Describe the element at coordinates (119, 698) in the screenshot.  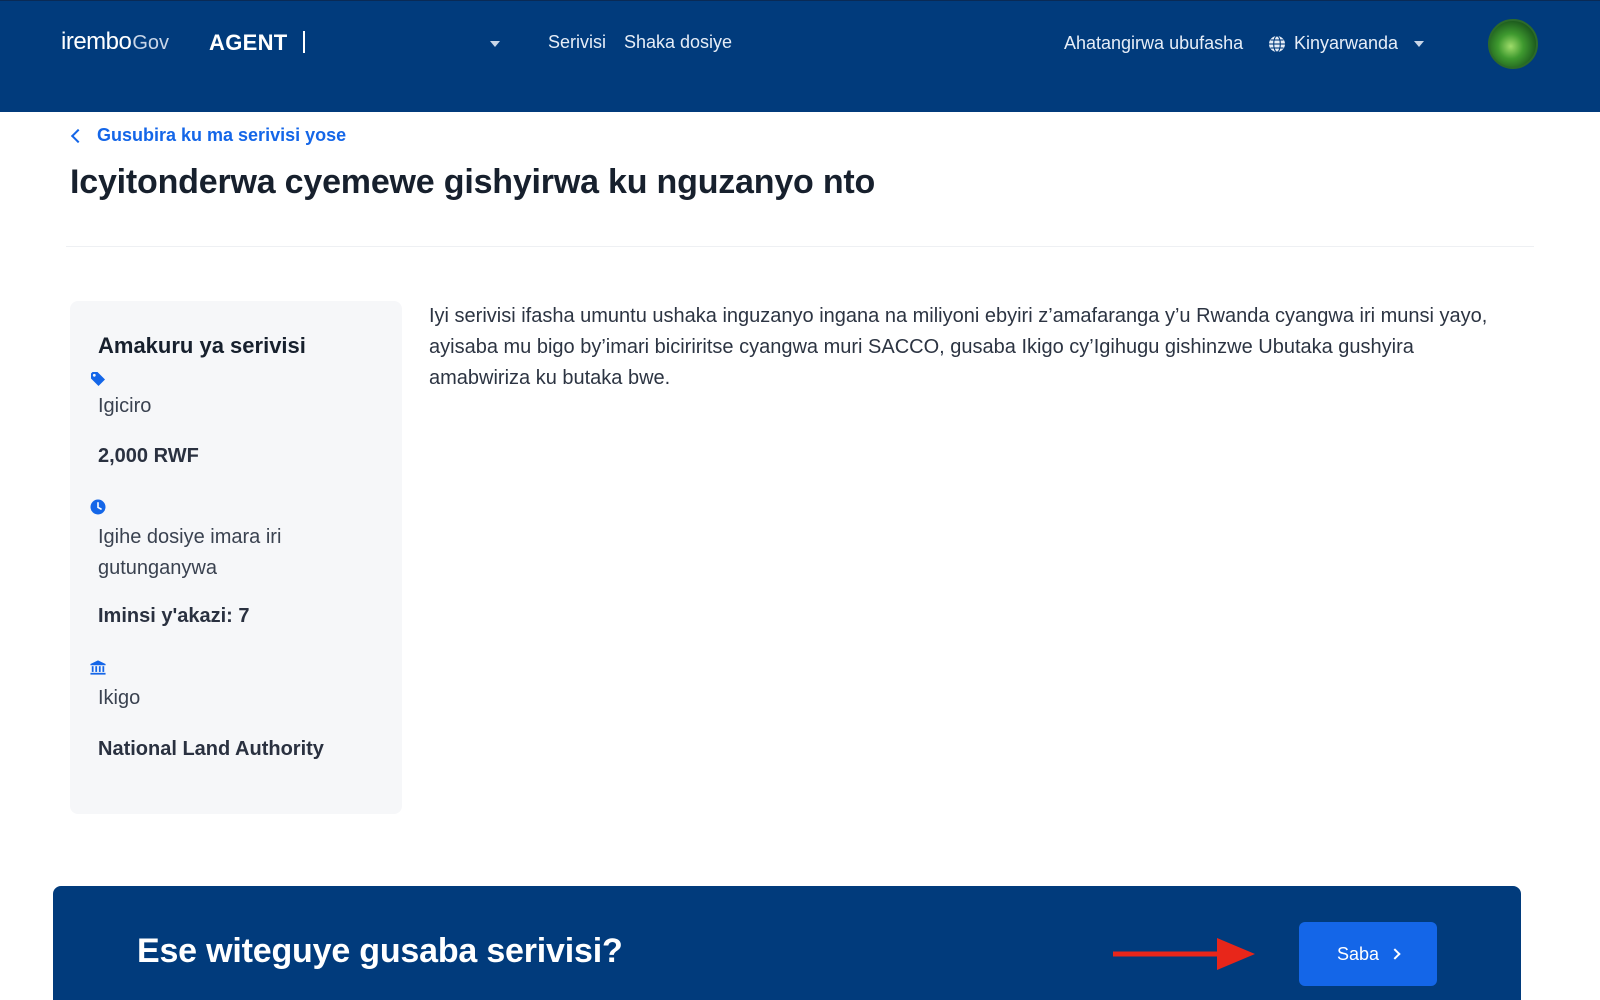
I see `institution-label: Ikigo` at that location.